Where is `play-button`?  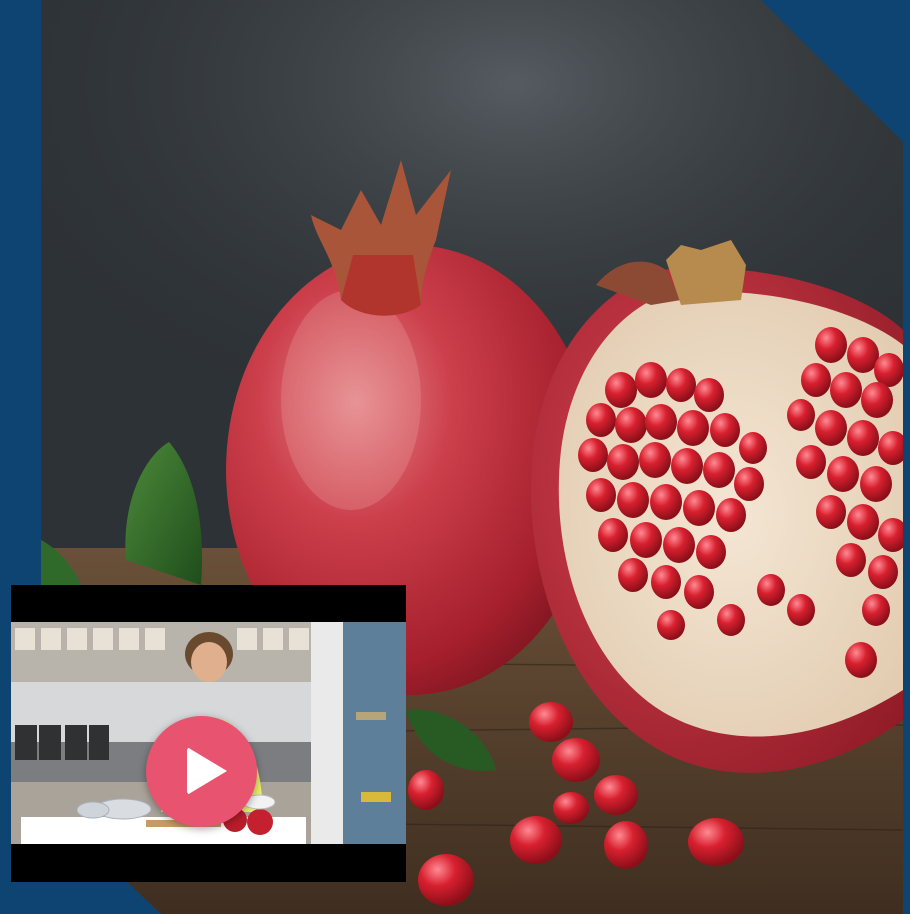 play-button is located at coordinates (201, 771).